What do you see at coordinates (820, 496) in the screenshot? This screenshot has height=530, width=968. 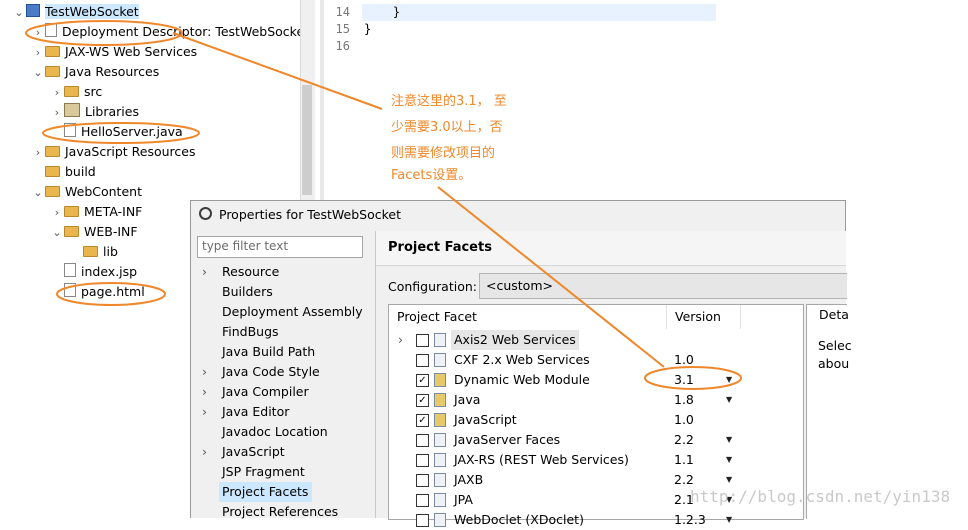 I see `watermark: http://blog.csdn.net/yin138` at bounding box center [820, 496].